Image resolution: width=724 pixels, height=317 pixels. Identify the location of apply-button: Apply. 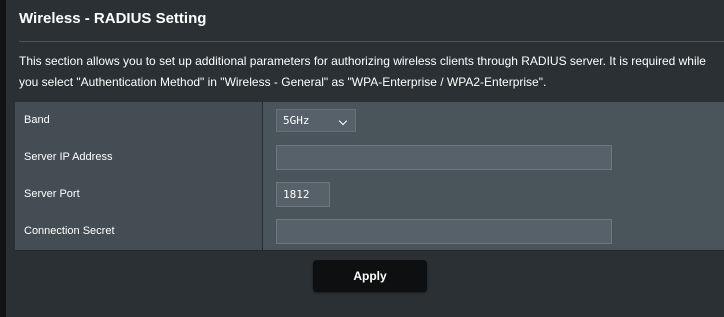
(370, 276).